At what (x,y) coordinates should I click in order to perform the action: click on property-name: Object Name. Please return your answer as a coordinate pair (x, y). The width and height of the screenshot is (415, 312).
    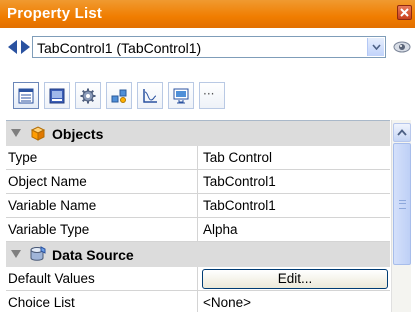
    Looking at the image, I should click on (102, 181).